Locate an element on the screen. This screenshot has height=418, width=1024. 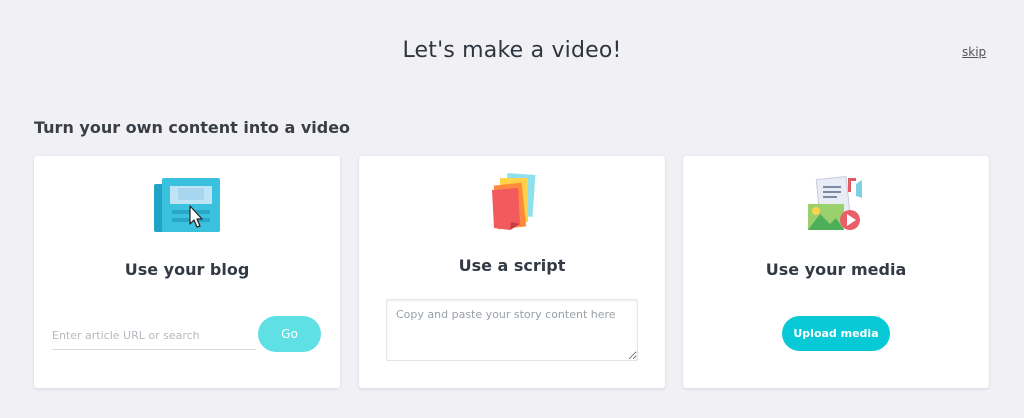
blog-card-title: Use your blog is located at coordinates (187, 269).